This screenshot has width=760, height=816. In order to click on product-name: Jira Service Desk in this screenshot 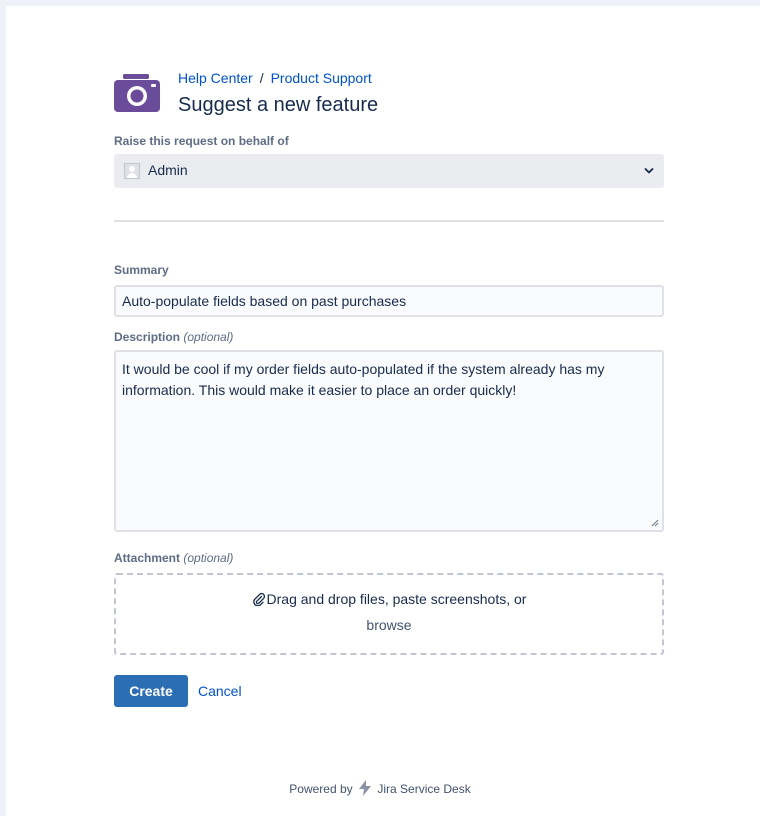, I will do `click(424, 789)`.